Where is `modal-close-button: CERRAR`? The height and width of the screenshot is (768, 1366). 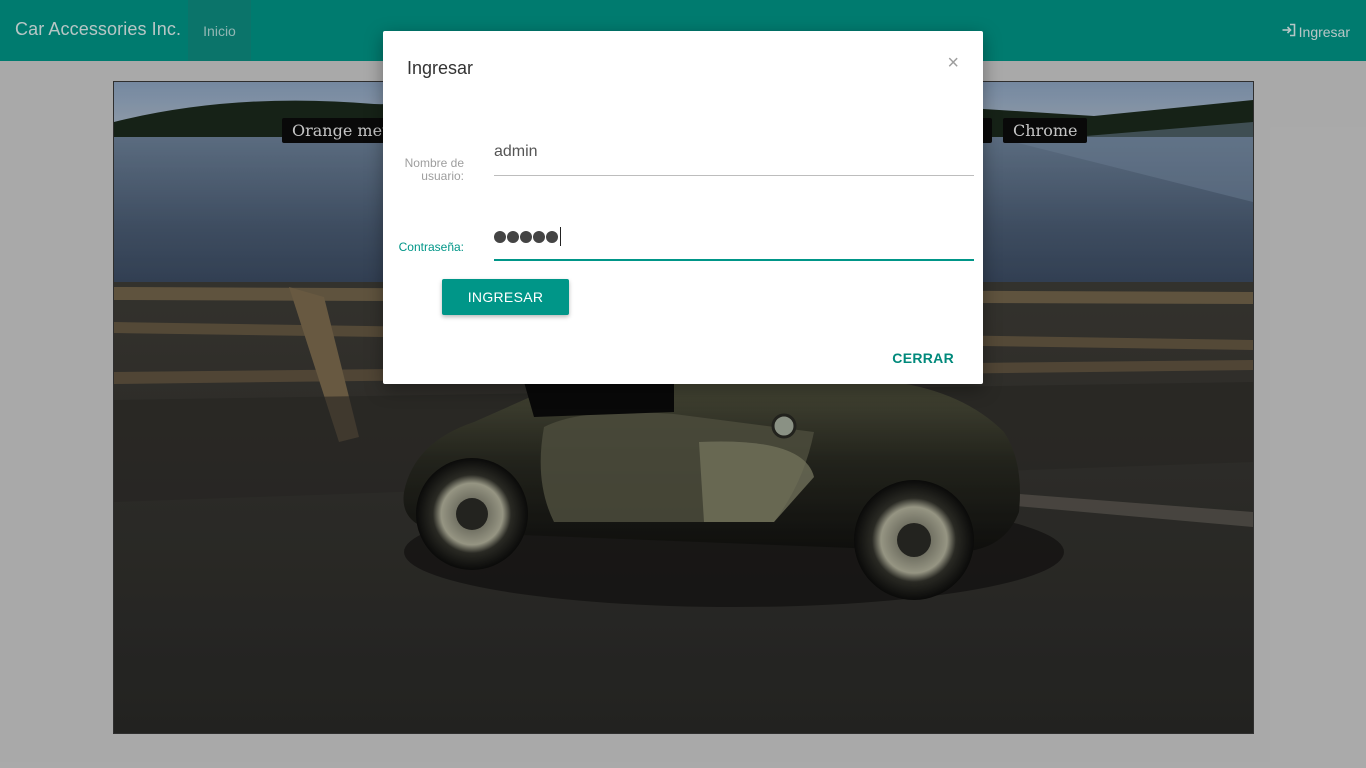
modal-close-button: CERRAR is located at coordinates (923, 358).